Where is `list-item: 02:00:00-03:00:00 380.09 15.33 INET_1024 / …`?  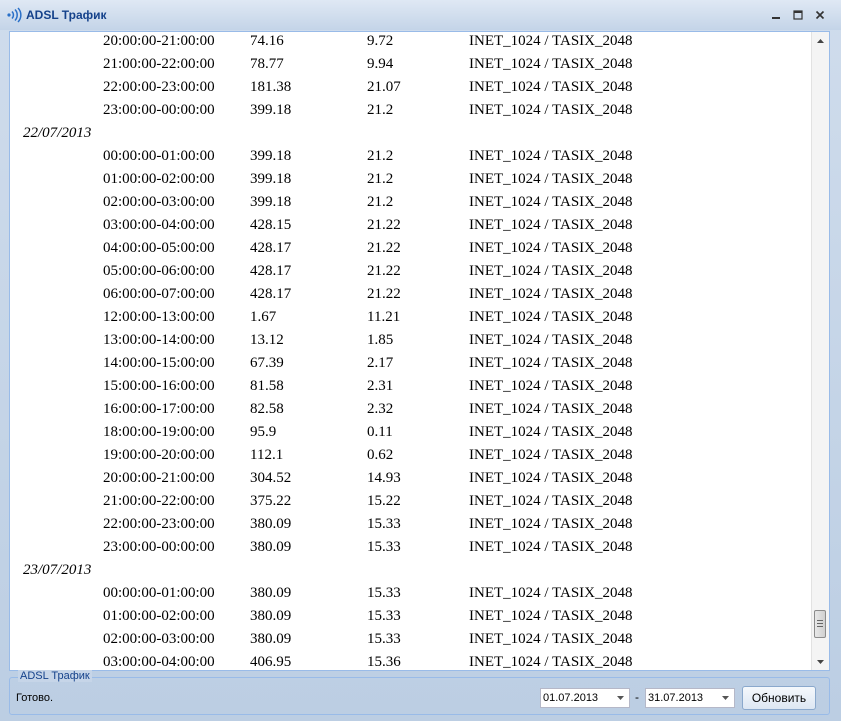 list-item: 02:00:00-03:00:00 380.09 15.33 INET_1024 / … is located at coordinates (410, 640).